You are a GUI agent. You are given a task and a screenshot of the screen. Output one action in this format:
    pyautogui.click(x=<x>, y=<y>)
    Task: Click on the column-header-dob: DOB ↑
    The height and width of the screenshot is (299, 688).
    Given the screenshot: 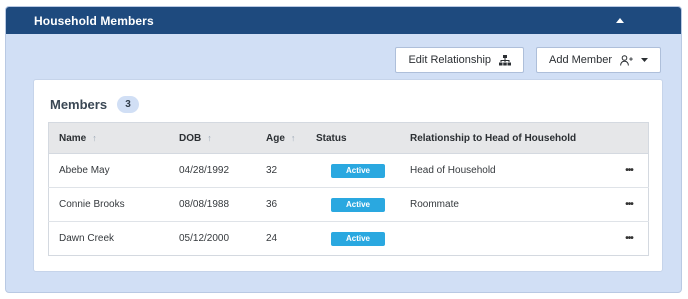 What is the action you would take?
    pyautogui.click(x=212, y=138)
    